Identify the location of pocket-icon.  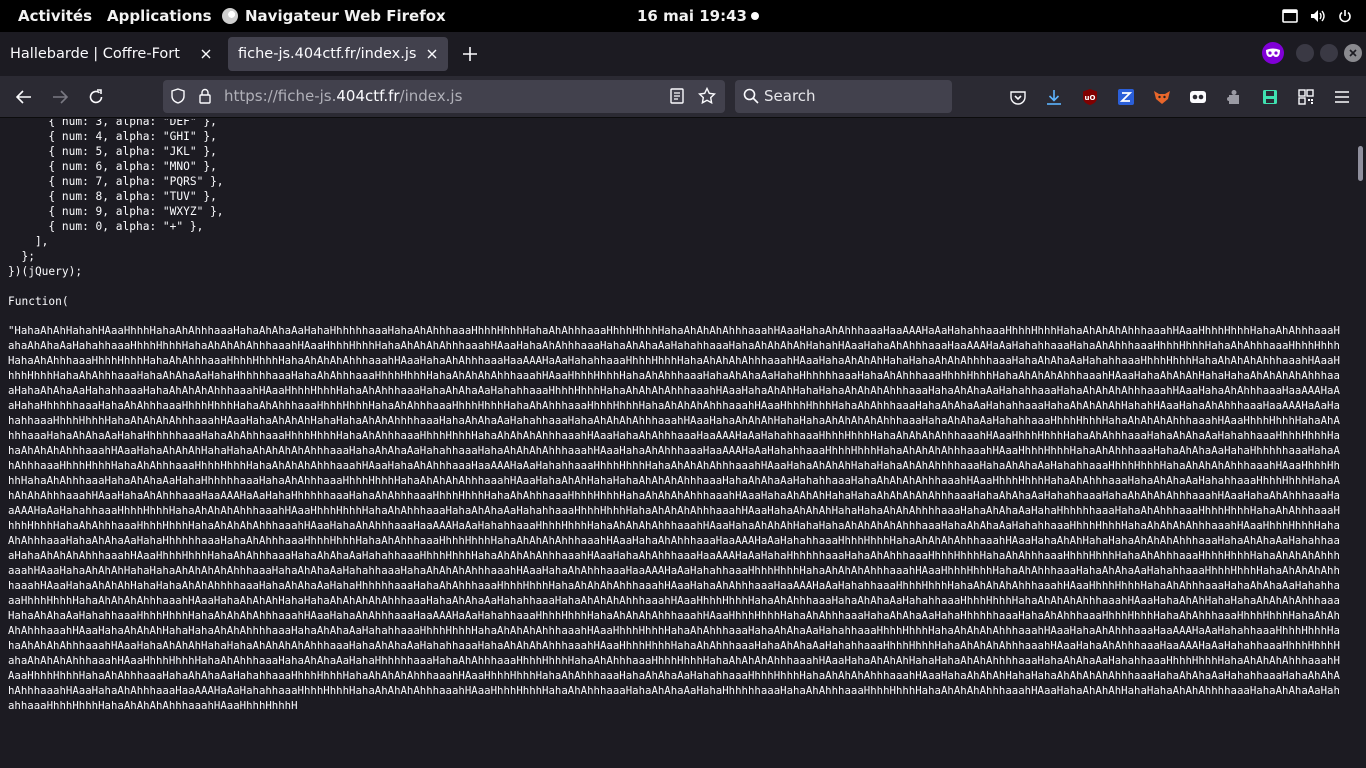
(1018, 97).